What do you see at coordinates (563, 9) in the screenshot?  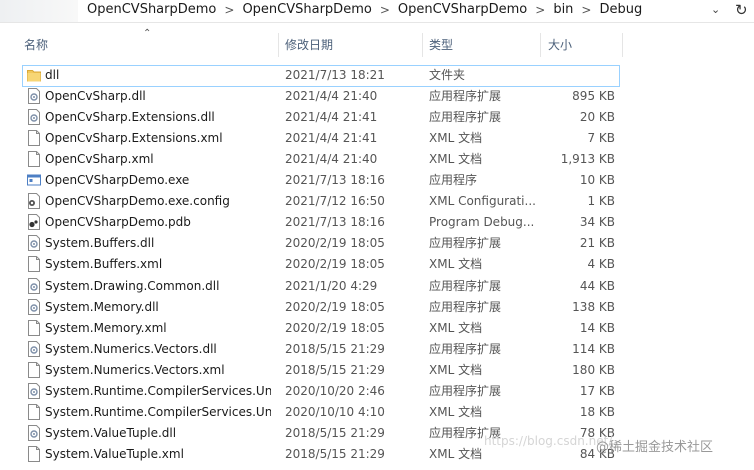 I see `breadcrumb-item-3: bin` at bounding box center [563, 9].